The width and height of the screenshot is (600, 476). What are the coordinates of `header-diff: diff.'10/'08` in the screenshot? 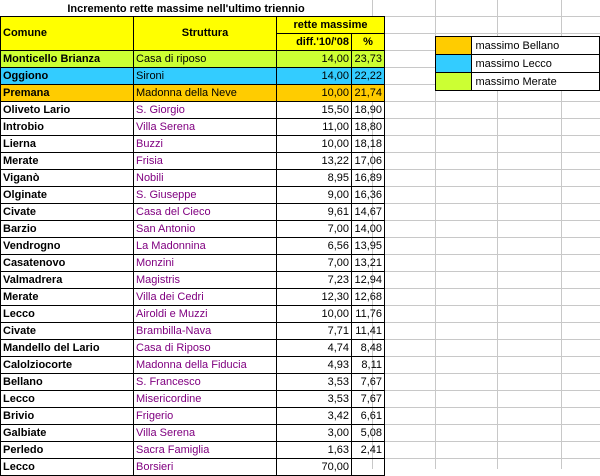 It's located at (314, 42).